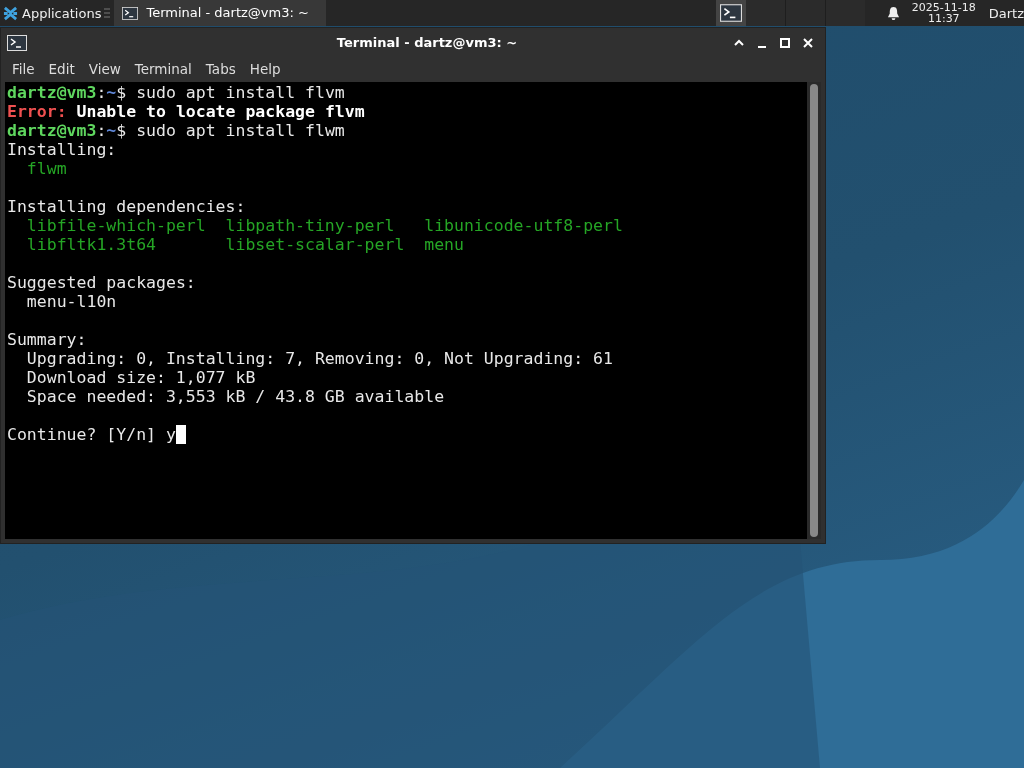  I want to click on menu-item: Tabs, so click(220, 69).